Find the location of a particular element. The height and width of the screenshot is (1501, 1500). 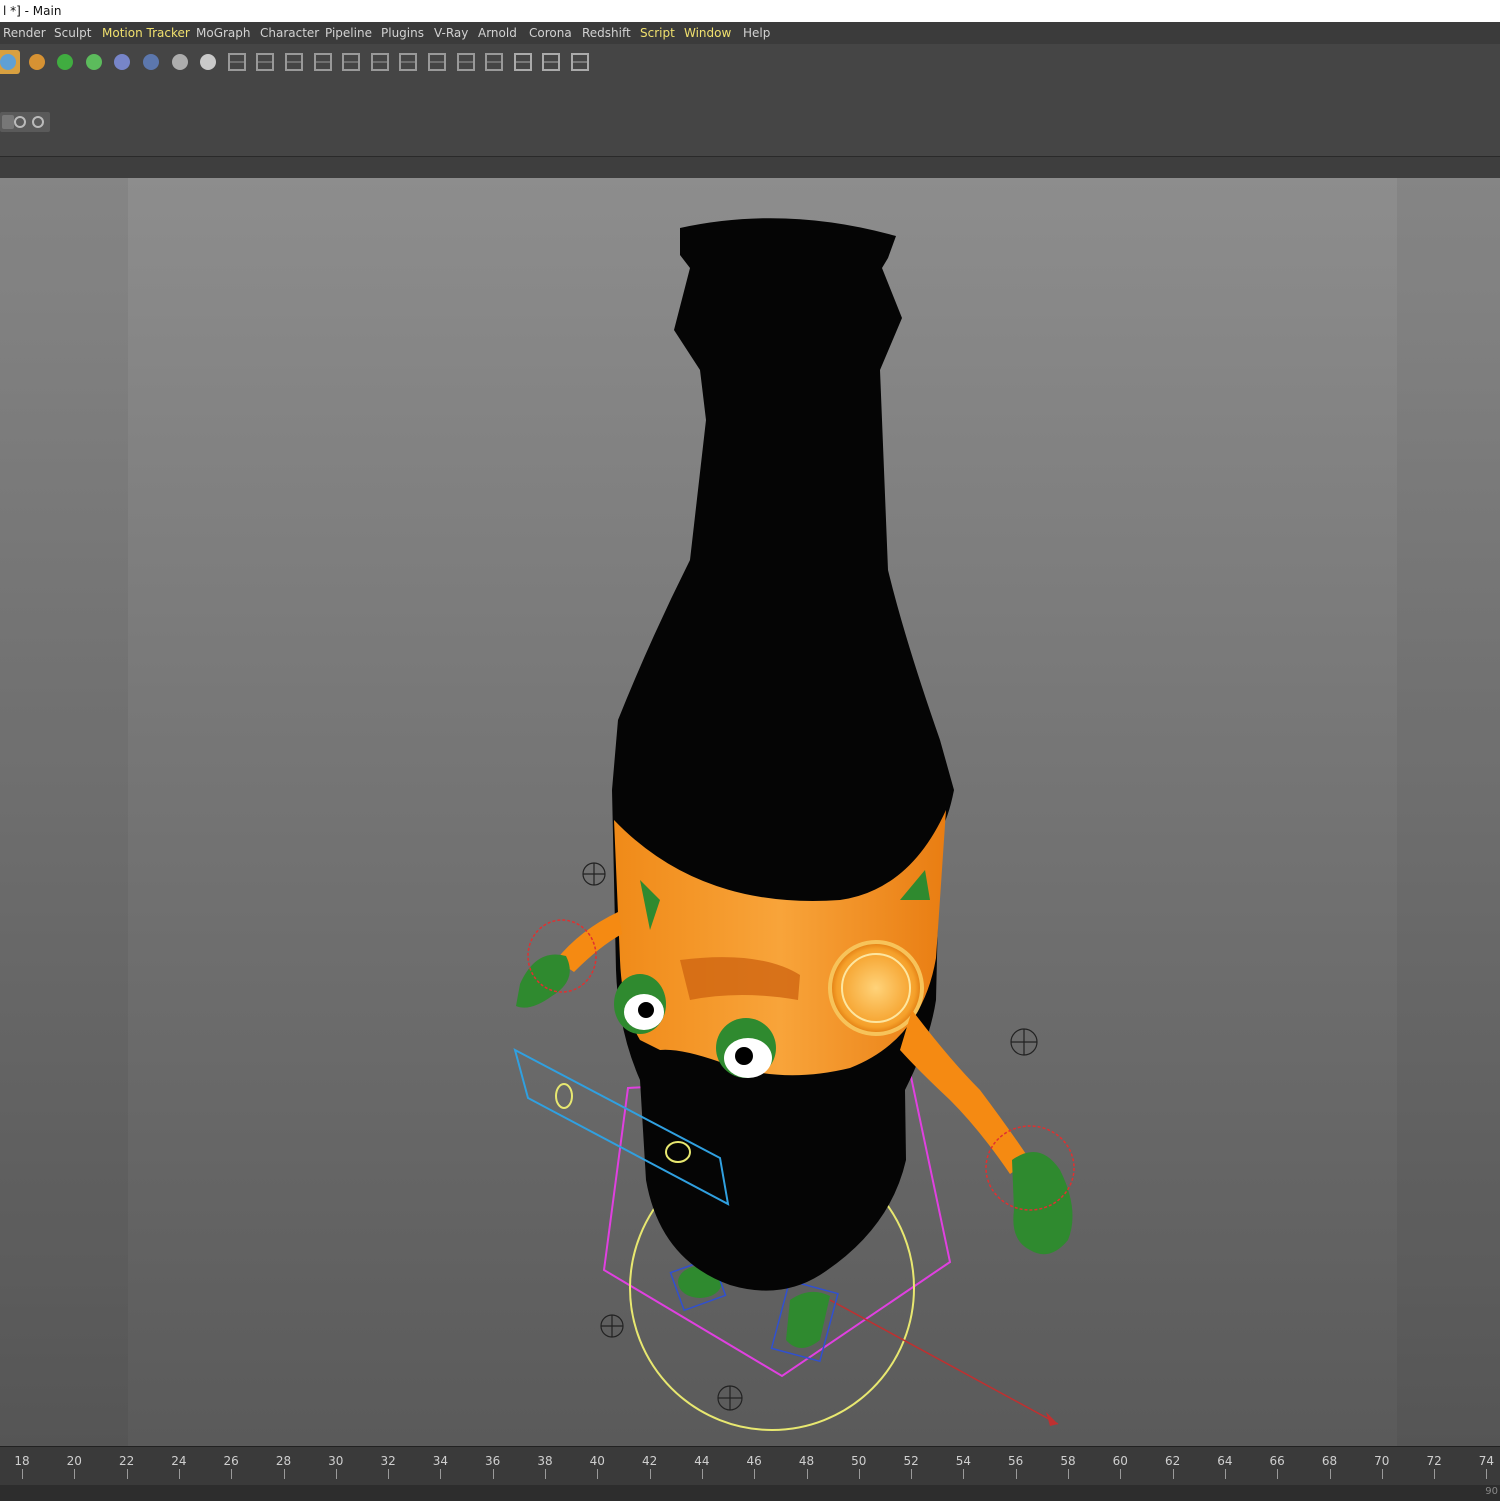

menu-mograph: MoGraph is located at coordinates (223, 33).